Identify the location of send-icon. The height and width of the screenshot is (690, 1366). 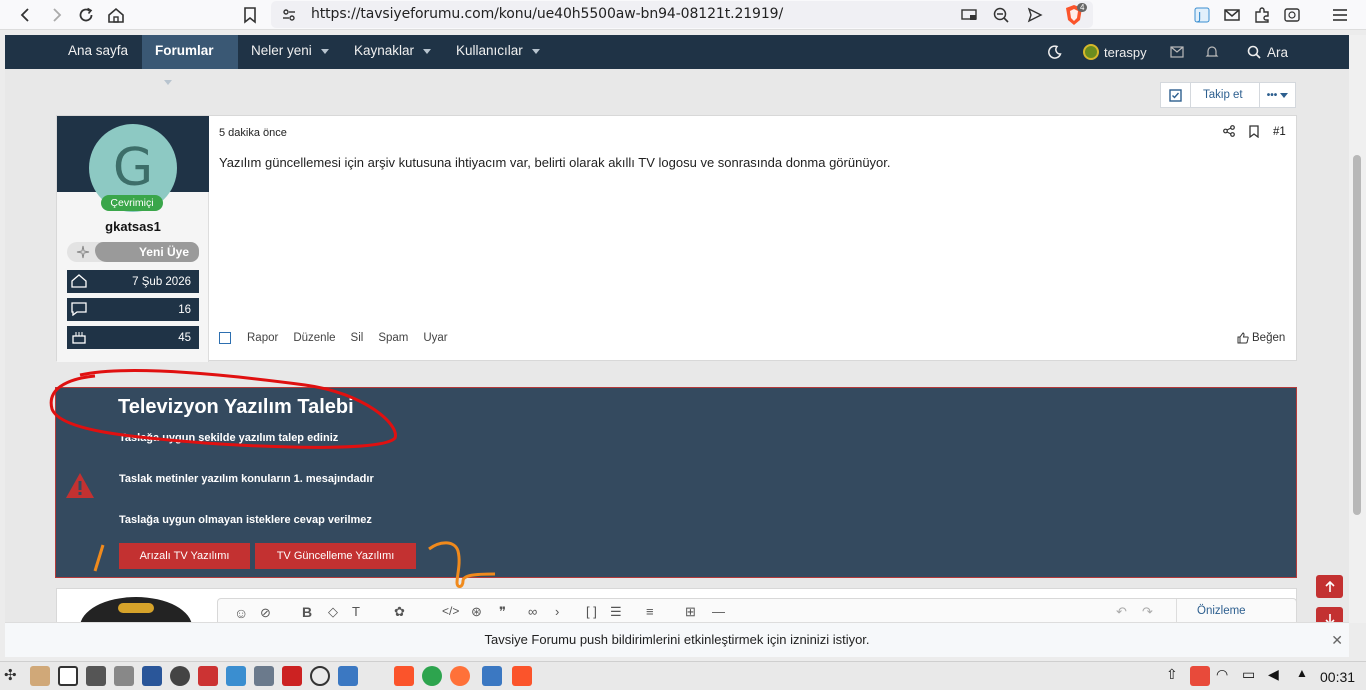
(1035, 15).